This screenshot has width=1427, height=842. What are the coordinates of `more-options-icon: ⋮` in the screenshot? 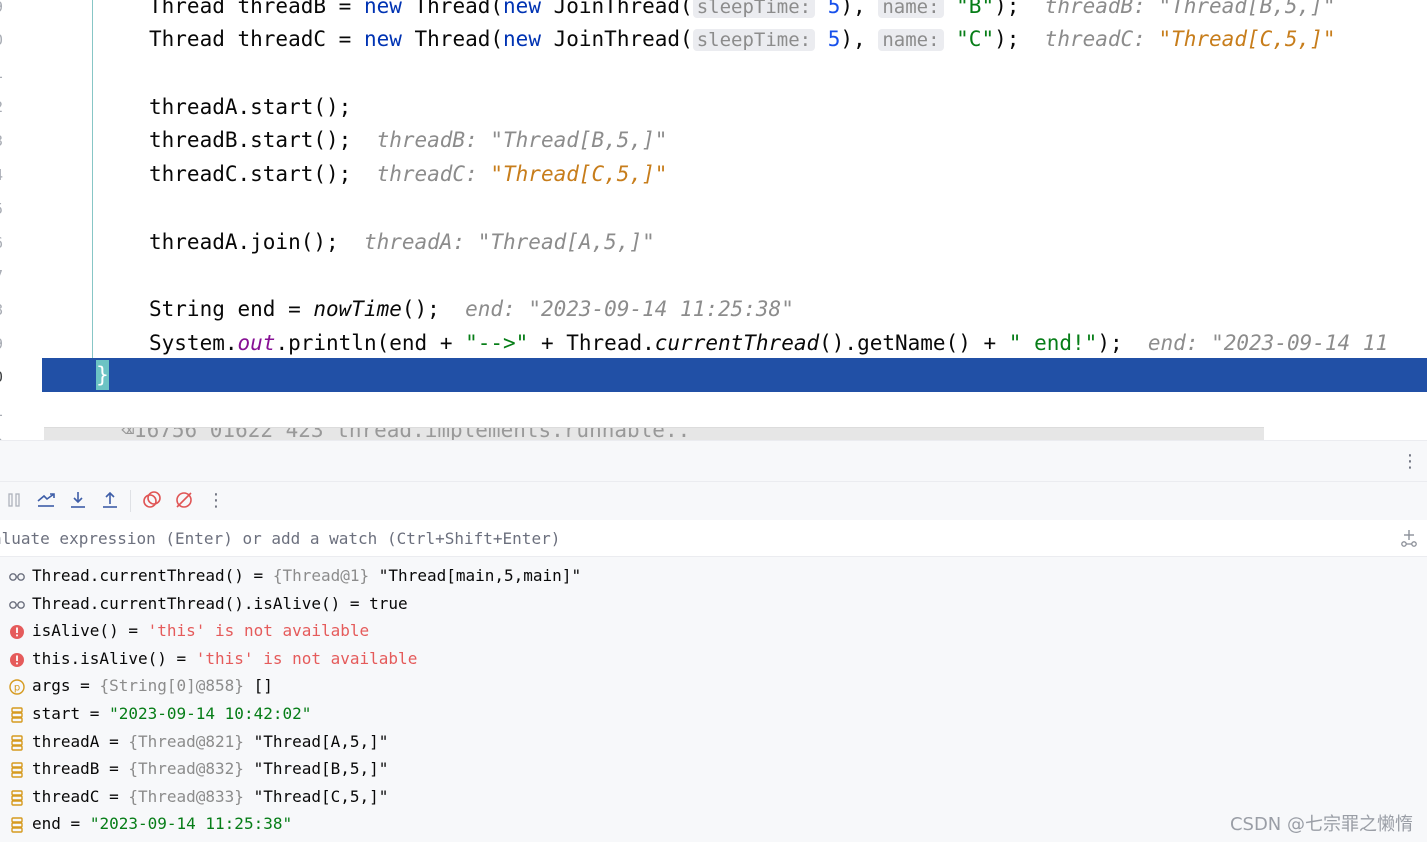 It's located at (1410, 461).